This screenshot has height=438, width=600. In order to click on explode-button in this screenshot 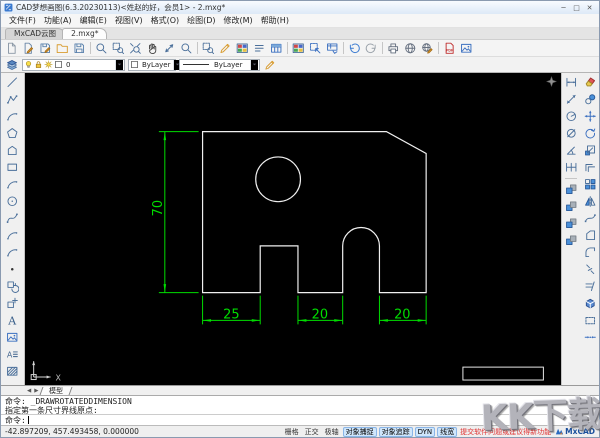, I will do `click(590, 303)`.